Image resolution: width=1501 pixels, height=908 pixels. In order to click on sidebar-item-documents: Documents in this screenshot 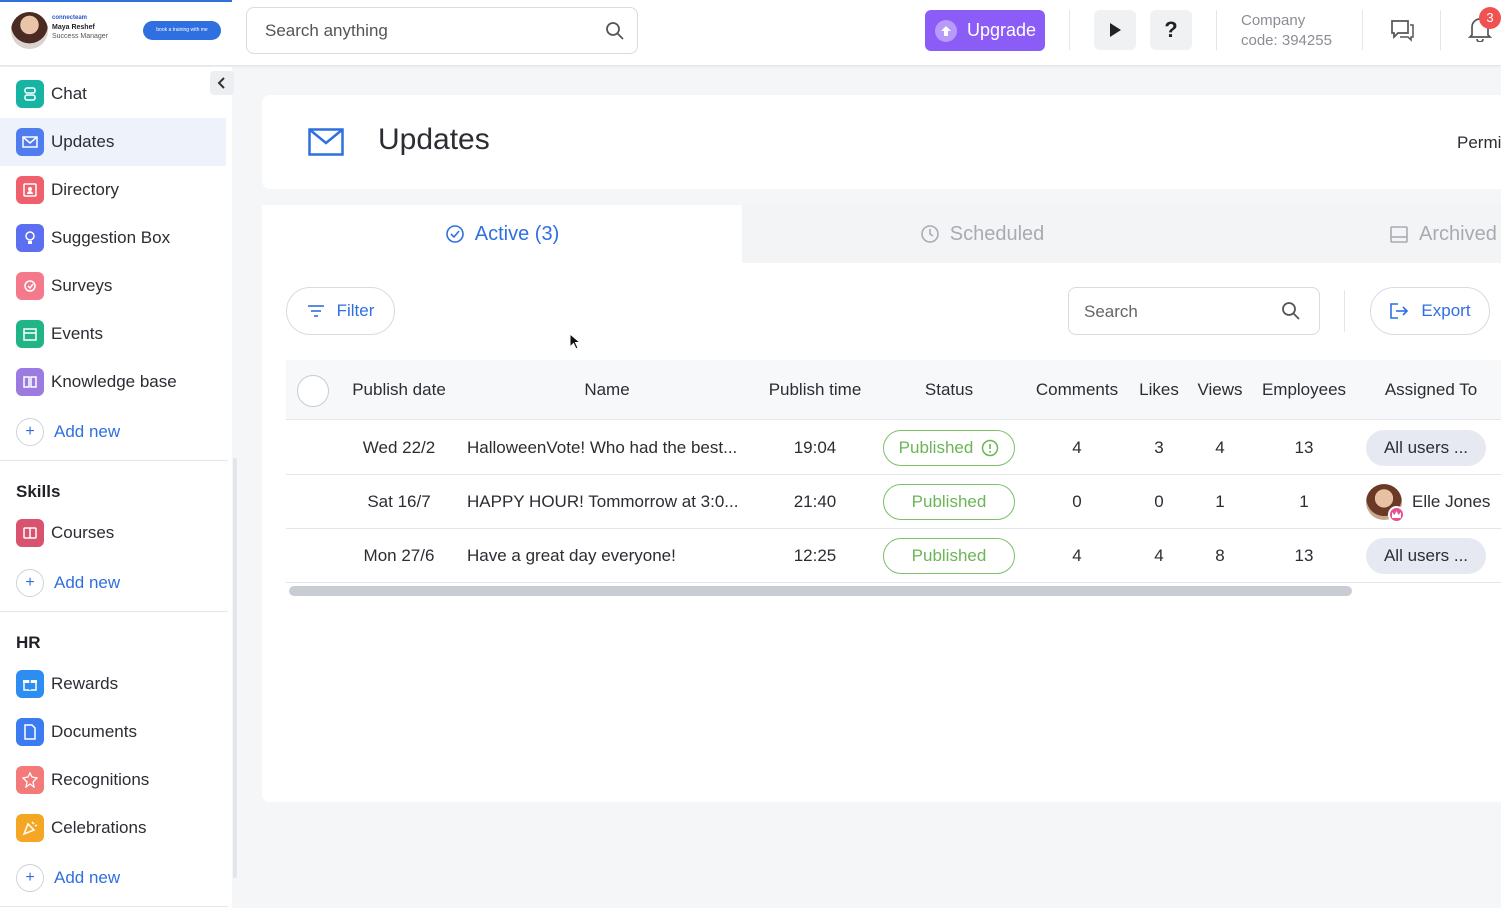, I will do `click(113, 732)`.